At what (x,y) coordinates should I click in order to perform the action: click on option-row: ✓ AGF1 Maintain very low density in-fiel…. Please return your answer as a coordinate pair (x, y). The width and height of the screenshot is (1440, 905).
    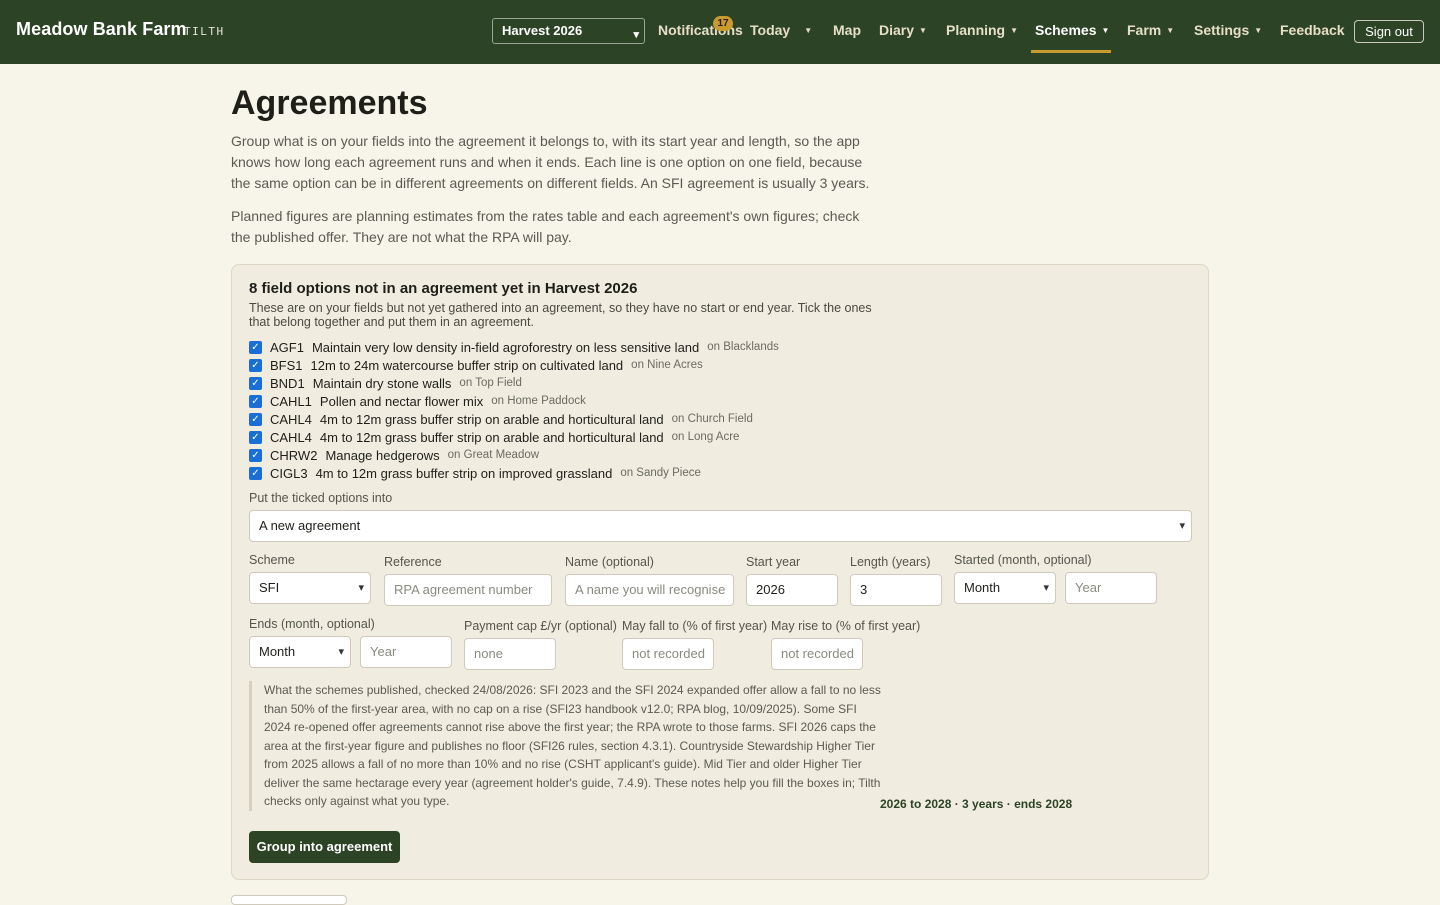
    Looking at the image, I should click on (514, 347).